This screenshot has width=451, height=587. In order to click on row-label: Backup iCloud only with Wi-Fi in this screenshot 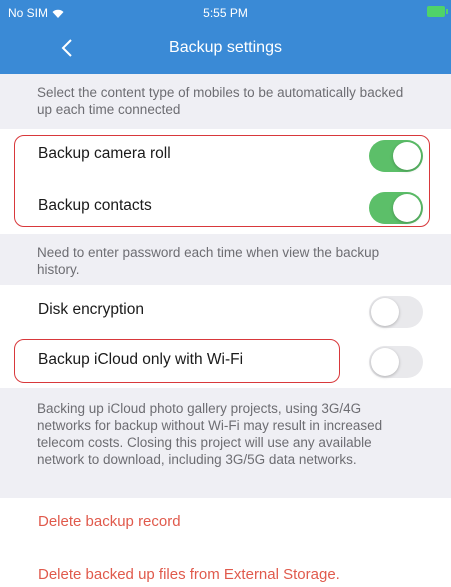, I will do `click(141, 359)`.